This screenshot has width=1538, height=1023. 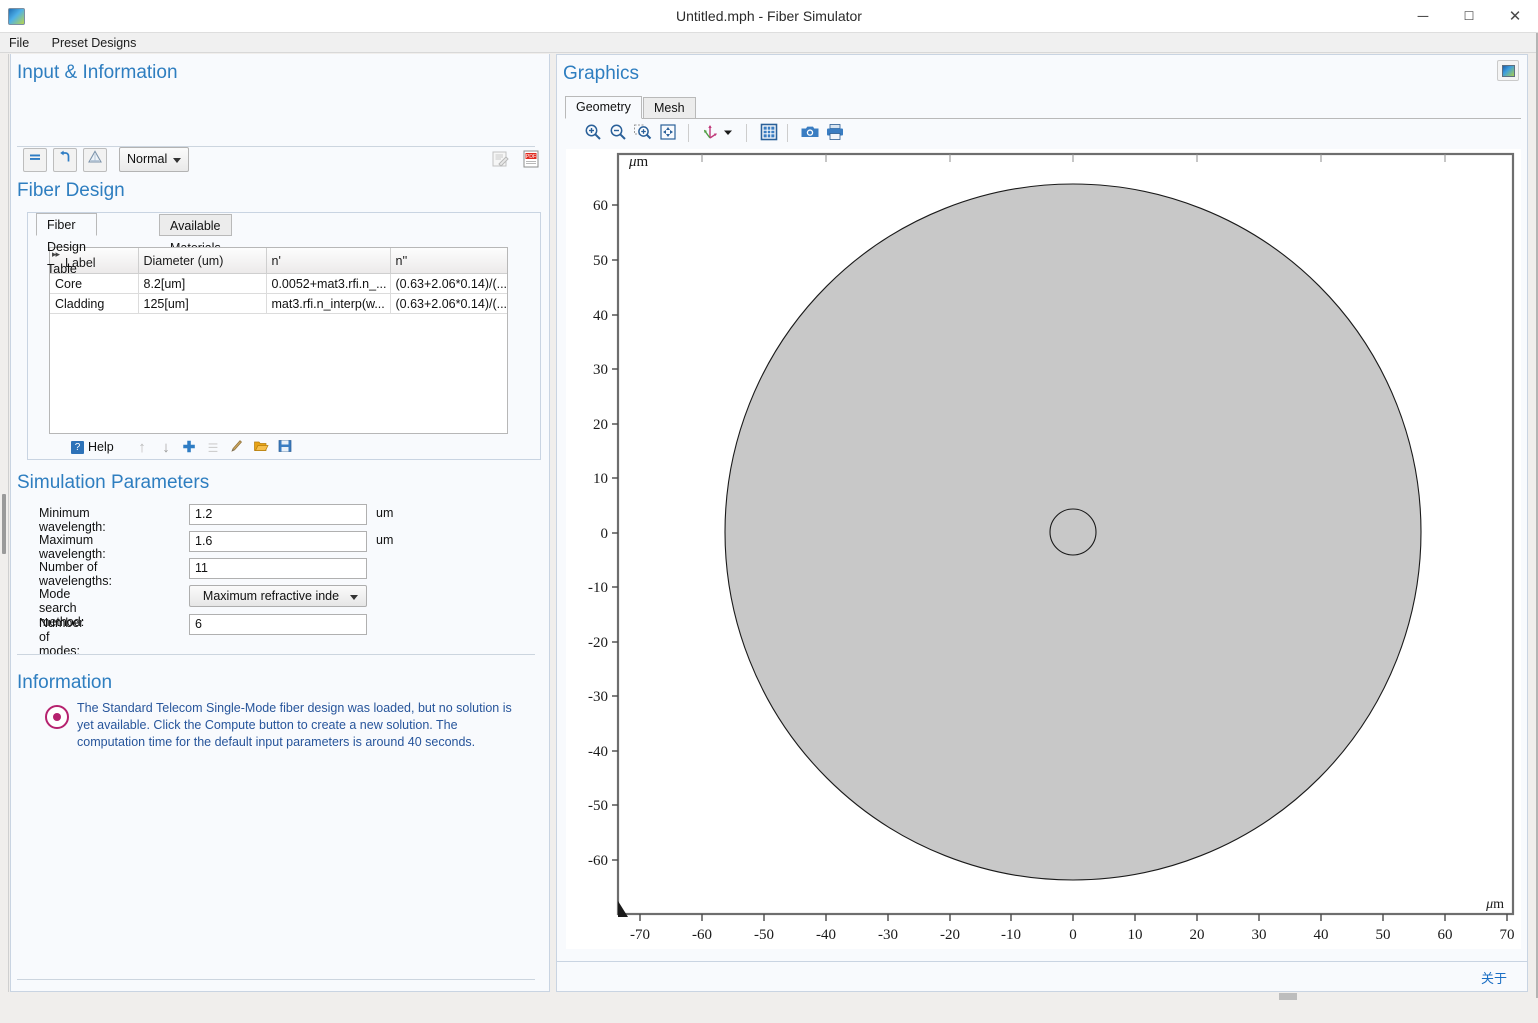 I want to click on window-bottom-strip, so click(x=769, y=1008).